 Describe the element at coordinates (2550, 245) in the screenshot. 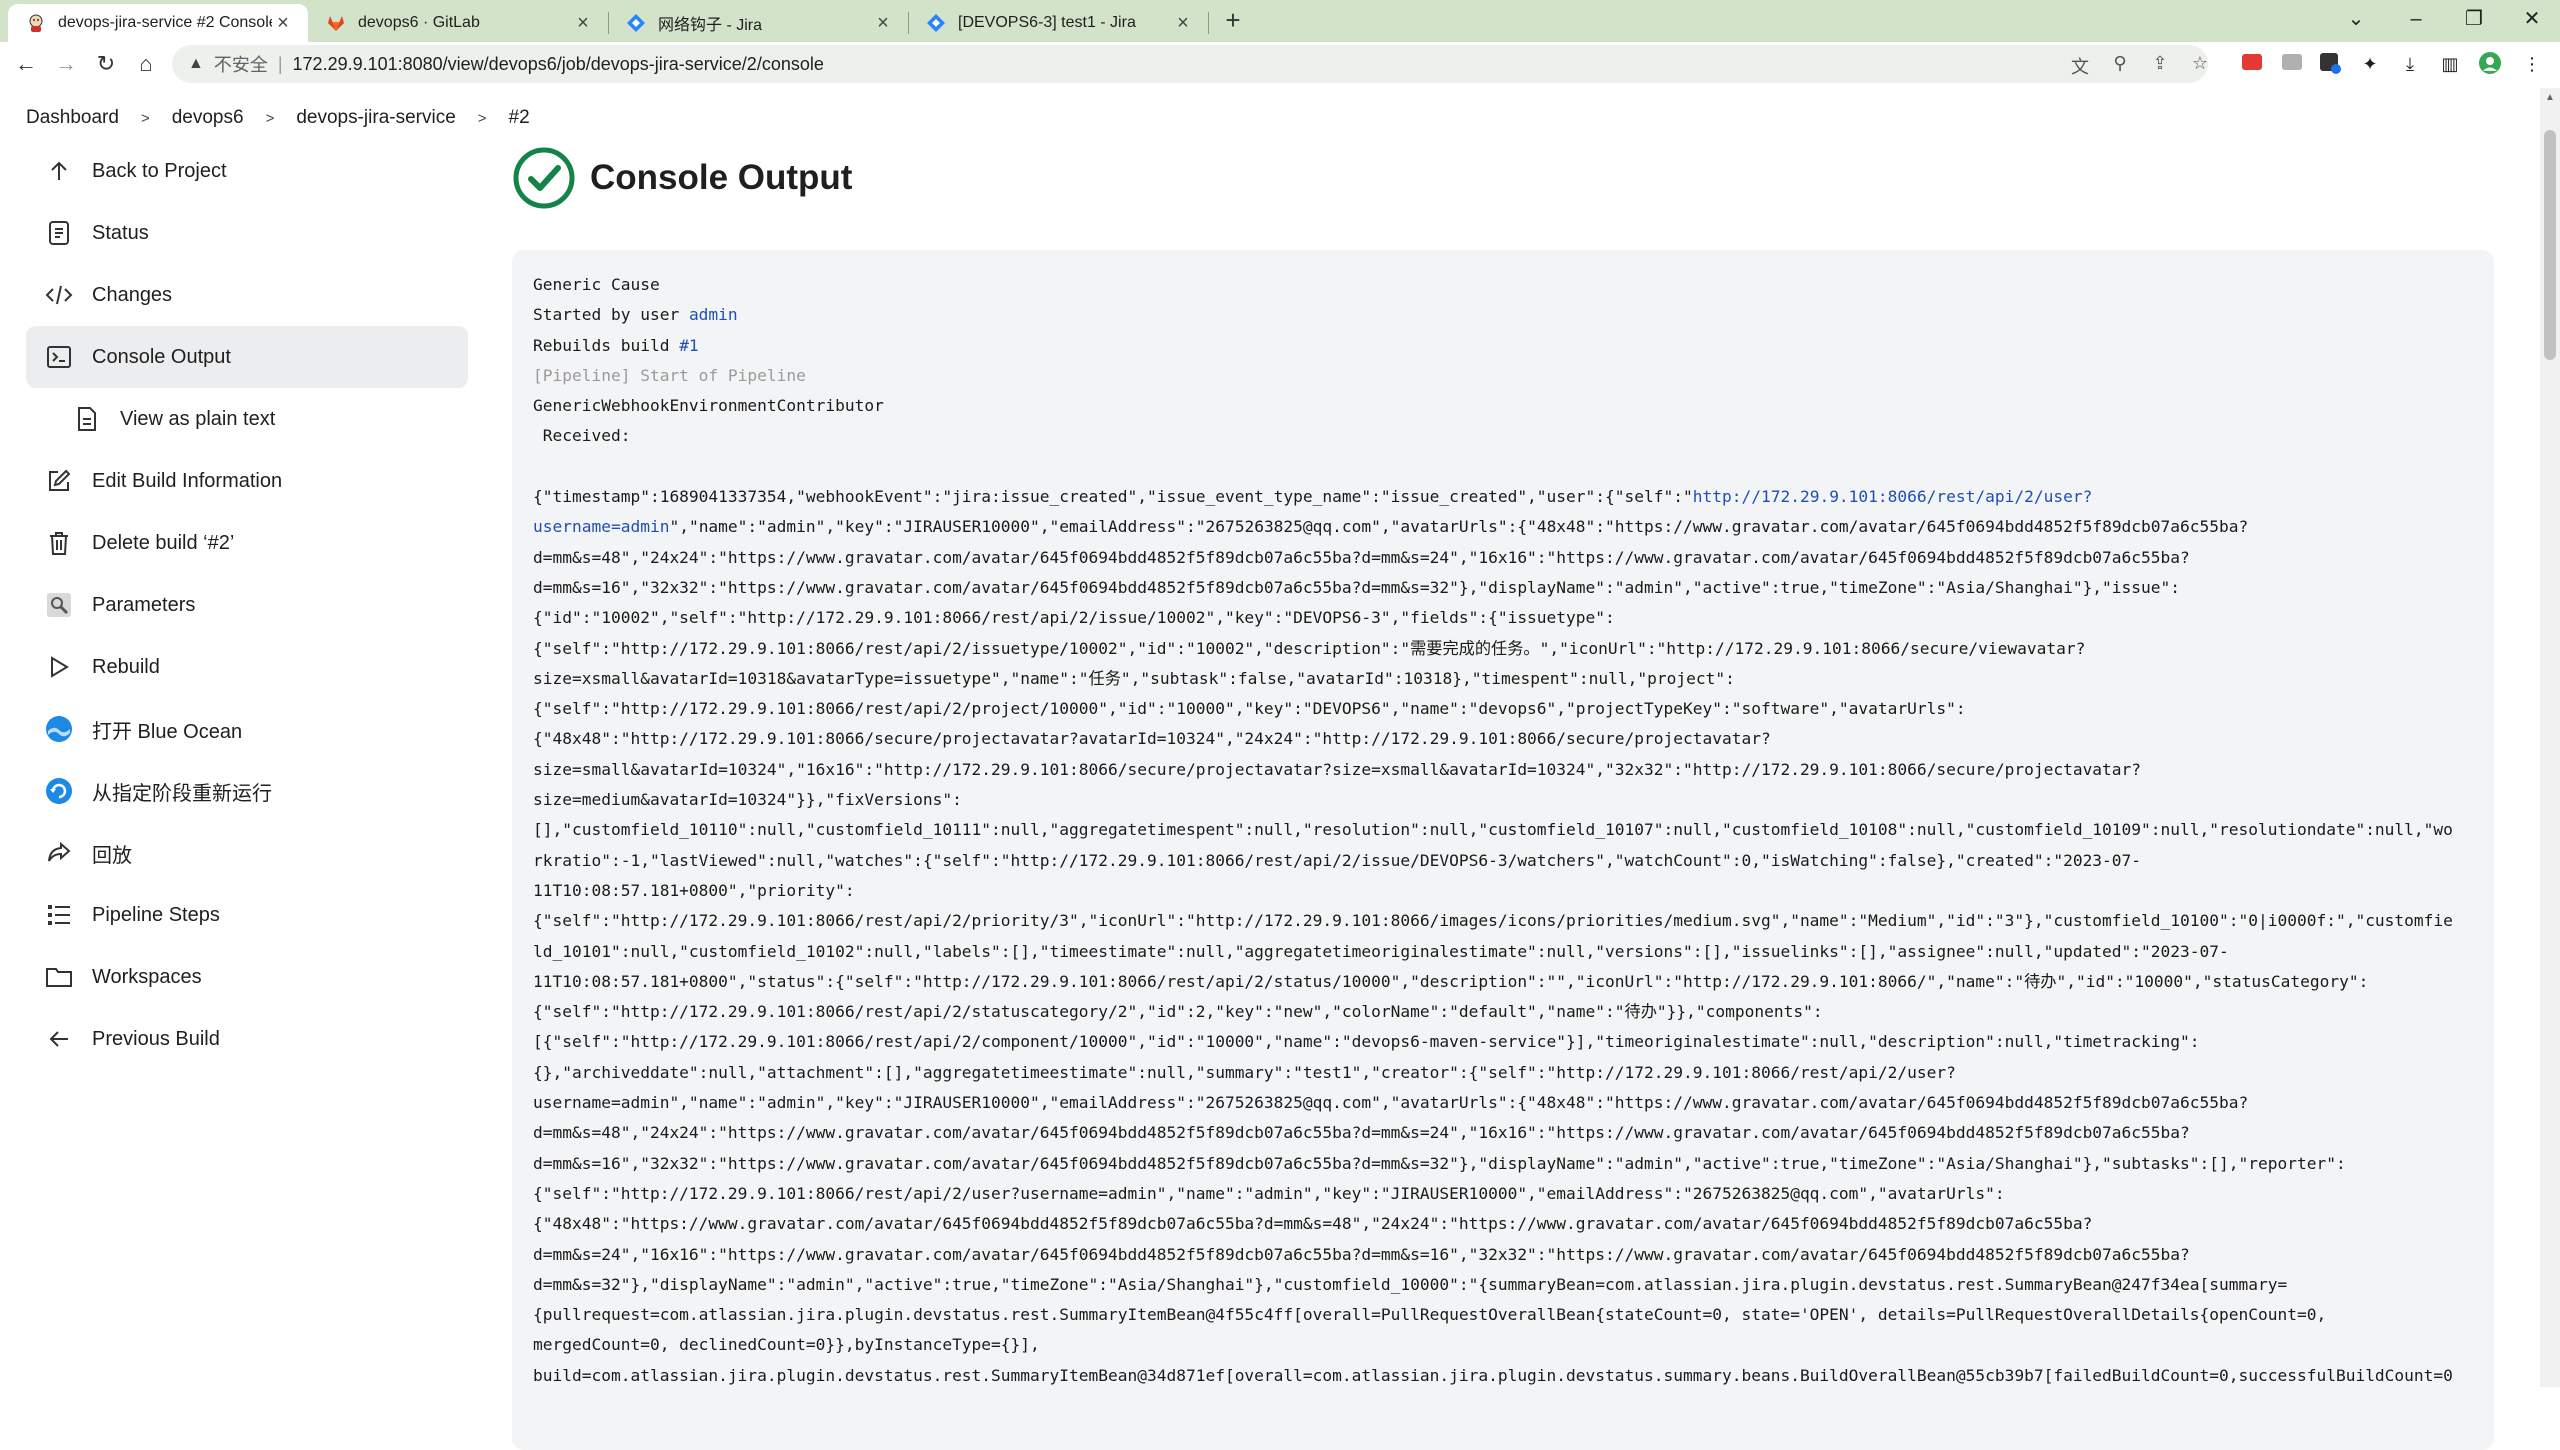

I see `scrollbar-thumb` at that location.